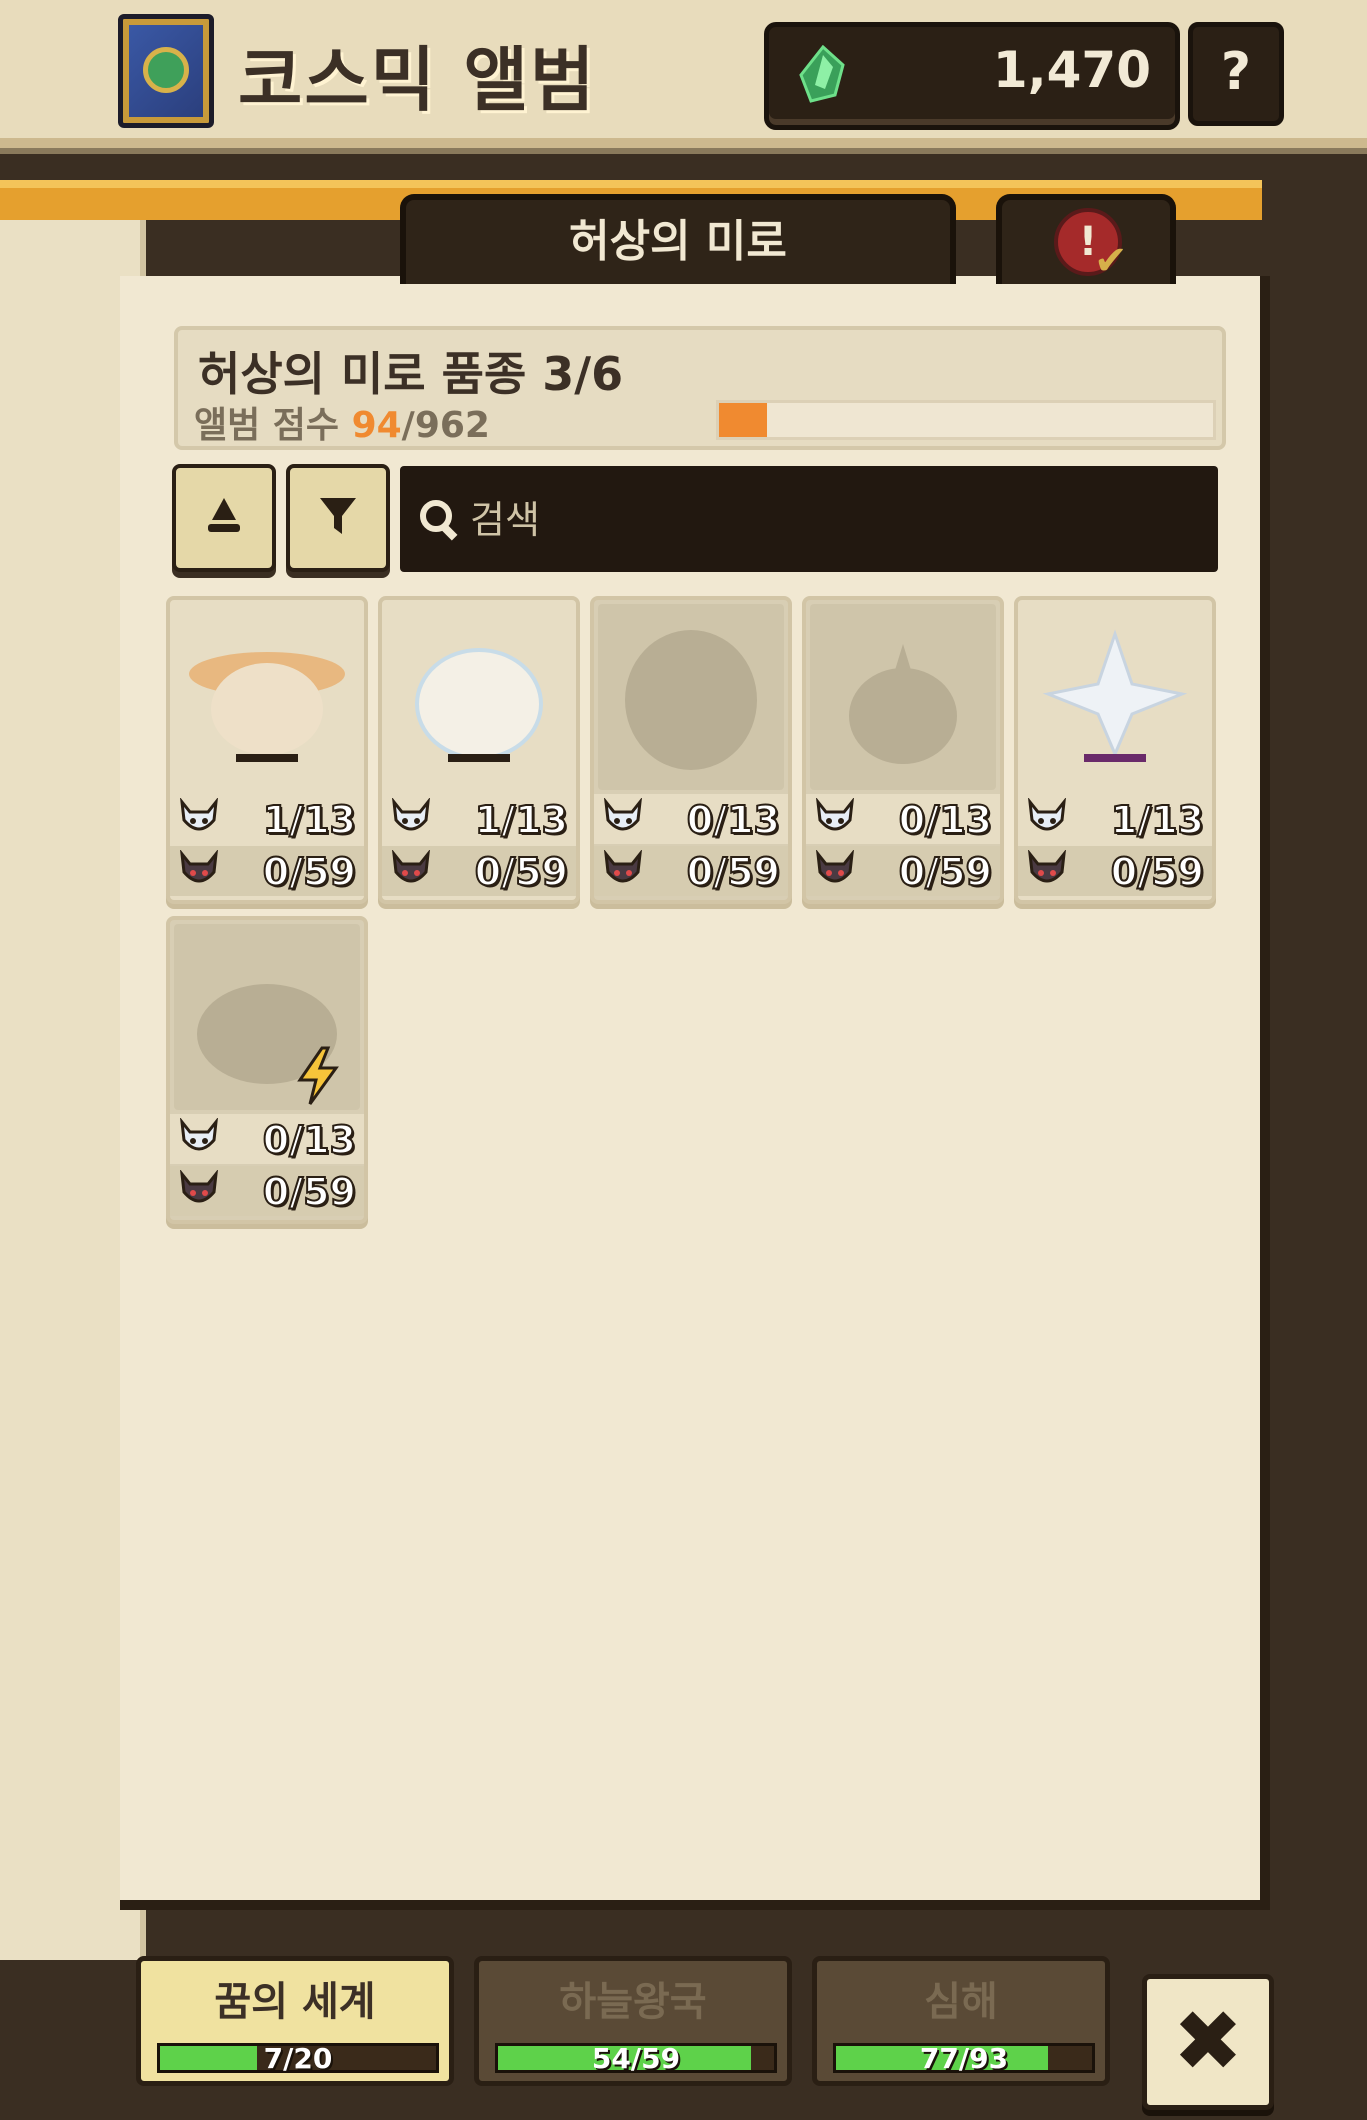  I want to click on score-progress-bar, so click(966, 420).